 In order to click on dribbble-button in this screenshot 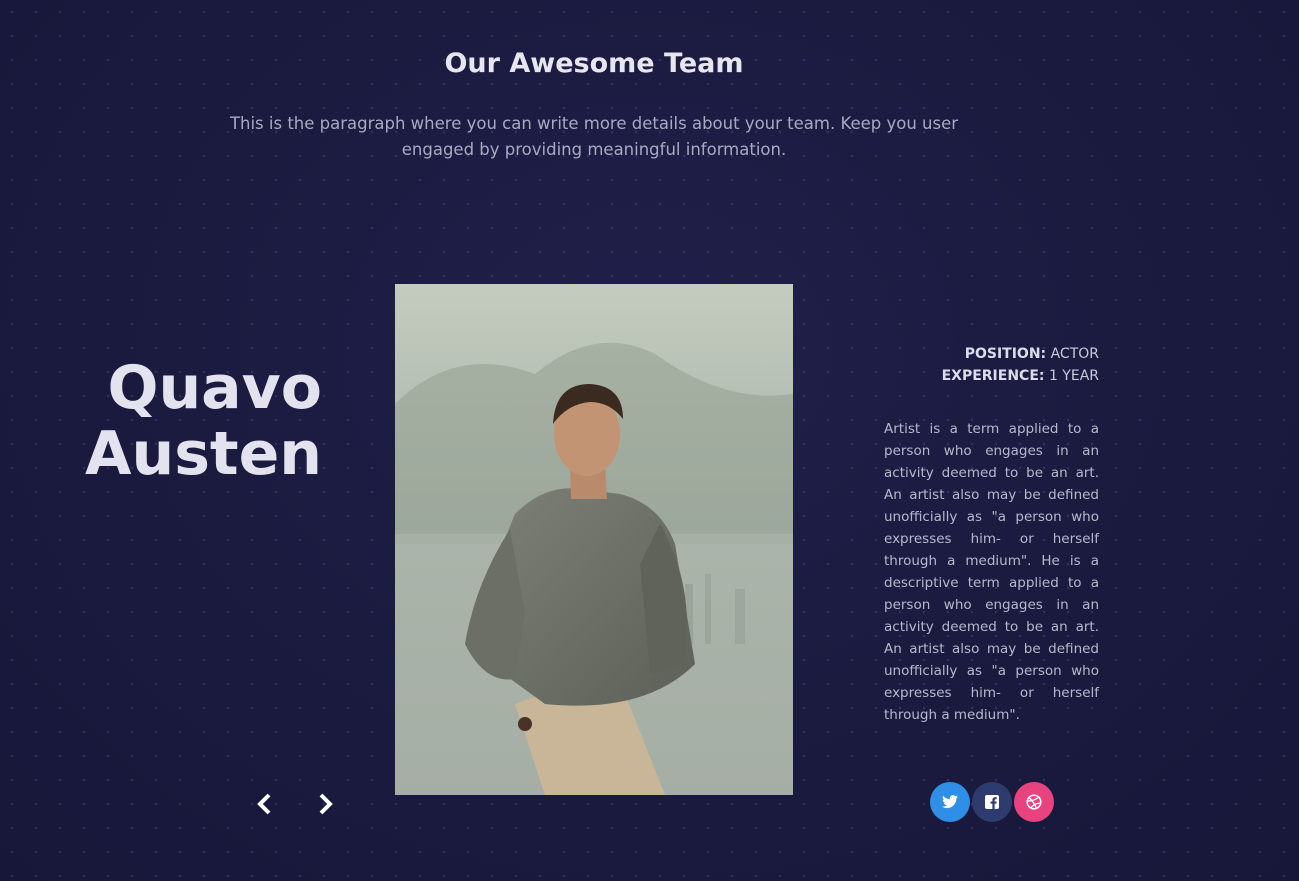, I will do `click(1034, 802)`.